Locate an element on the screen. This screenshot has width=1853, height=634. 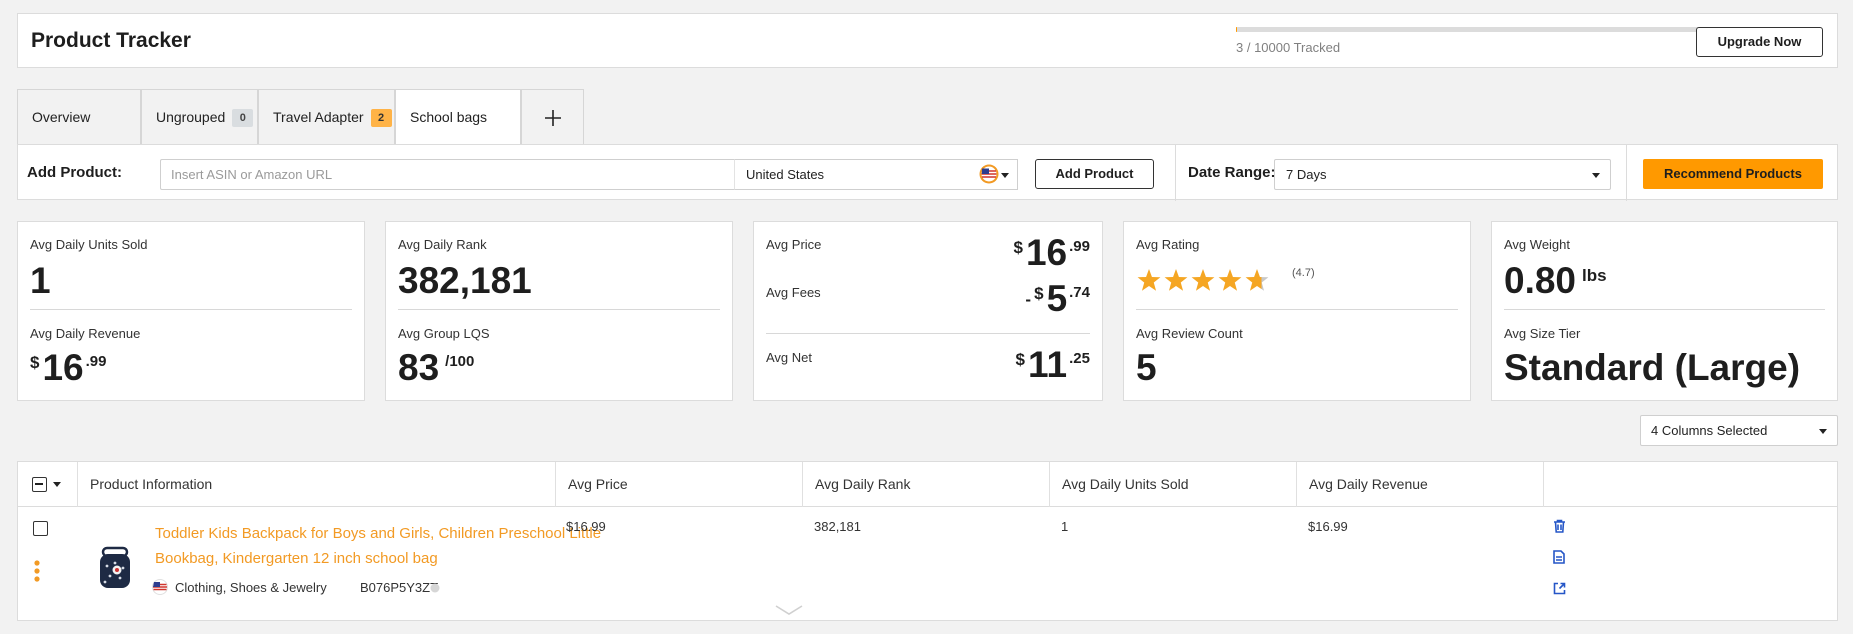
caret-down-icon is located at coordinates (57, 485).